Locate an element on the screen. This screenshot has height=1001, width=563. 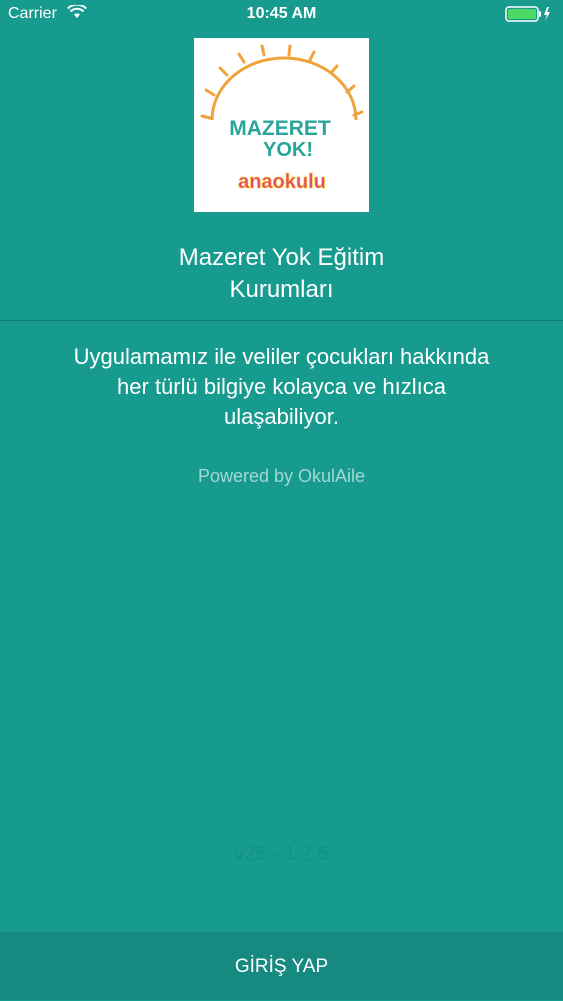
description-line3: ulaşabiliyor. is located at coordinates (281, 416).